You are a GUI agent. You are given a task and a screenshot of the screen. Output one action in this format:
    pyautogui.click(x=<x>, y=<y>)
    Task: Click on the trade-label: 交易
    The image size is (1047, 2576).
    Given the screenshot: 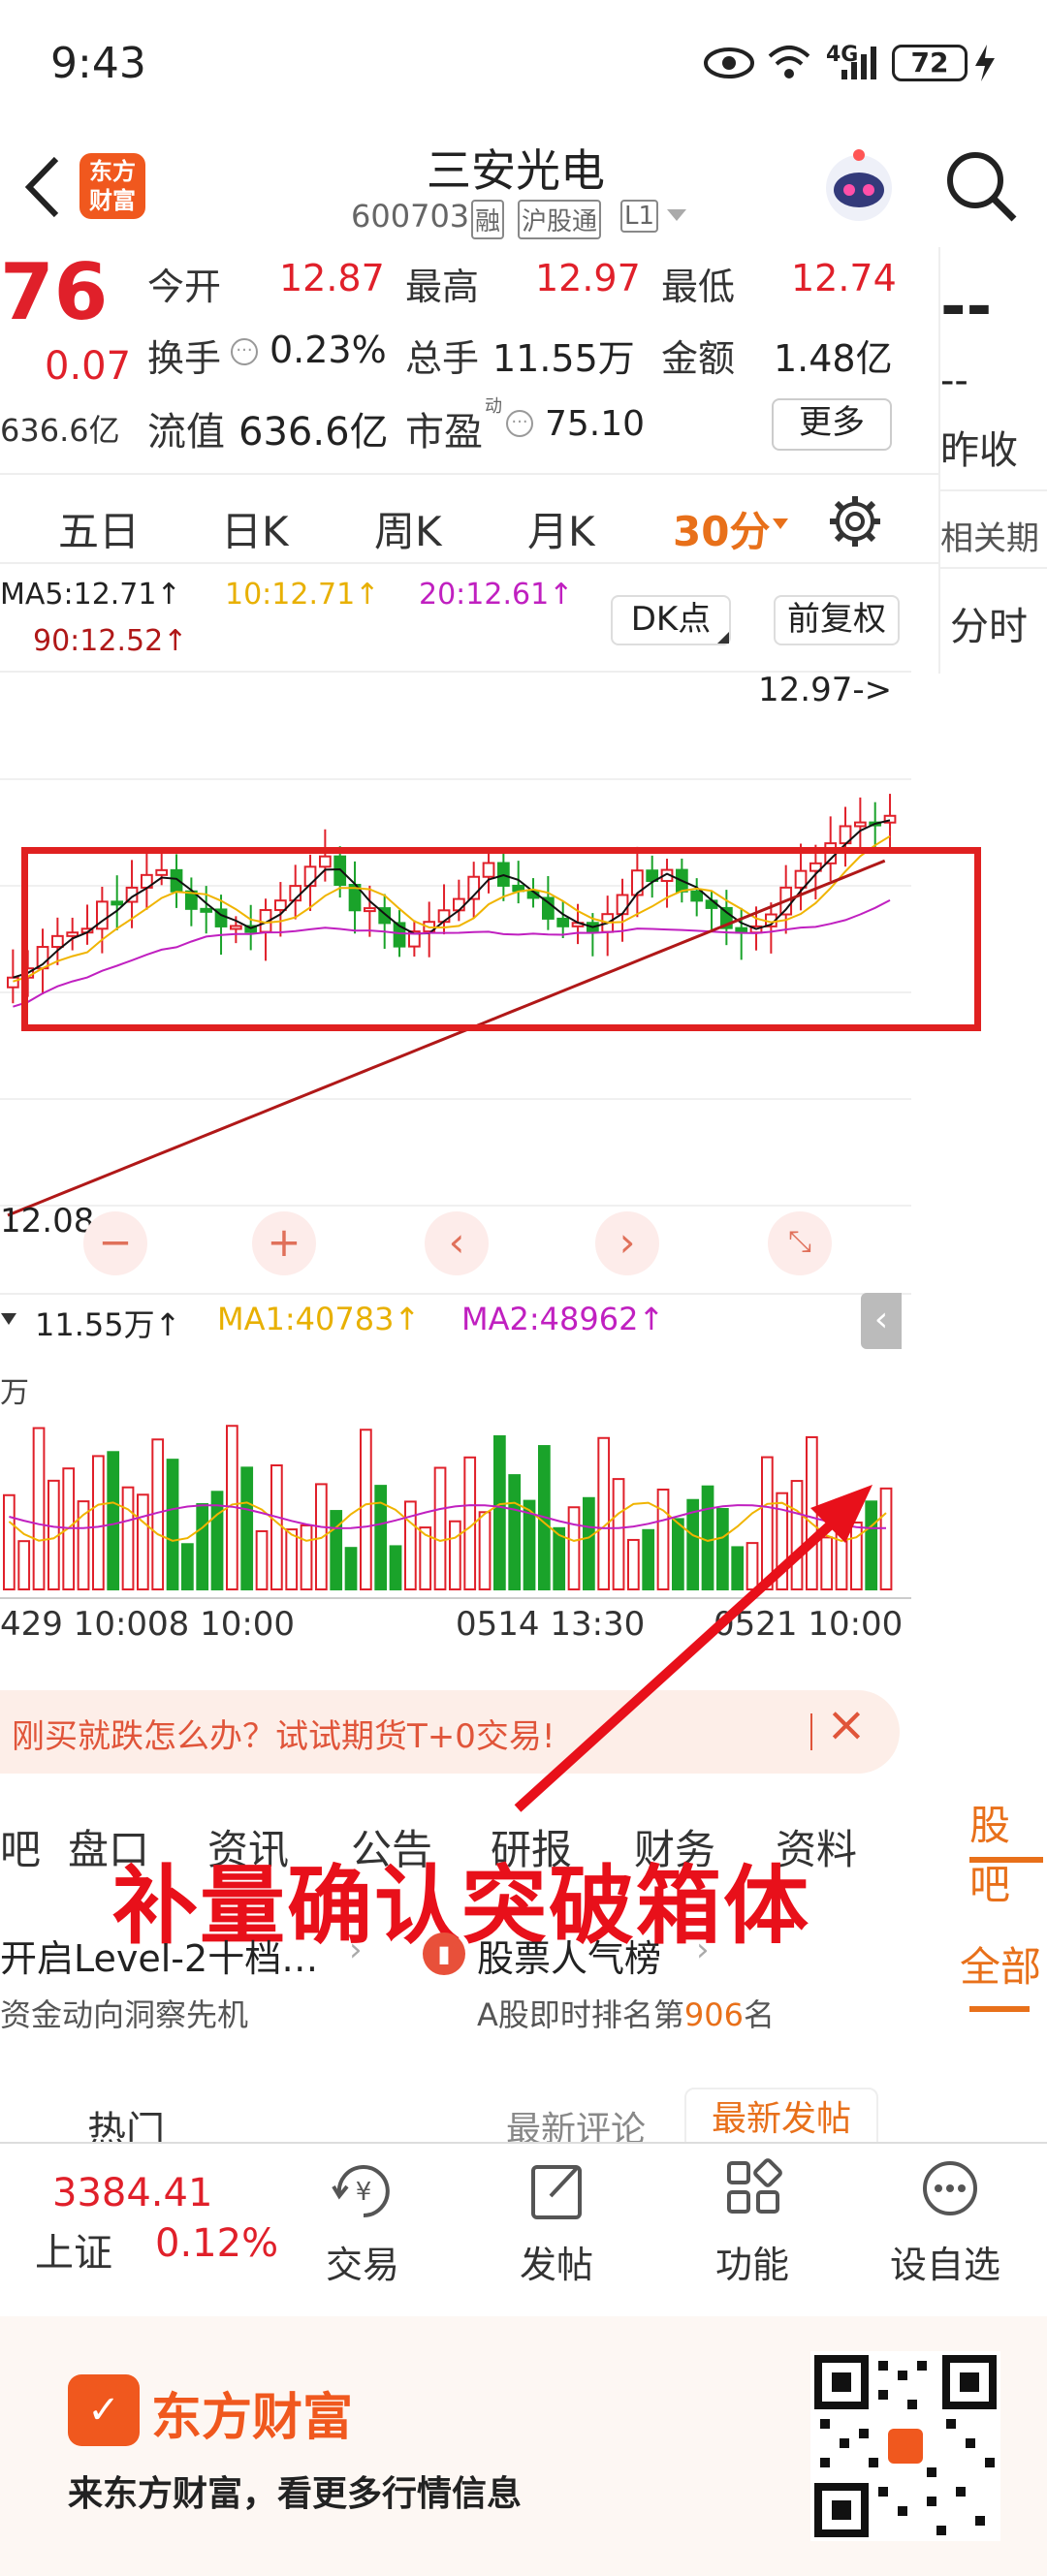 What is the action you would take?
    pyautogui.click(x=362, y=2261)
    